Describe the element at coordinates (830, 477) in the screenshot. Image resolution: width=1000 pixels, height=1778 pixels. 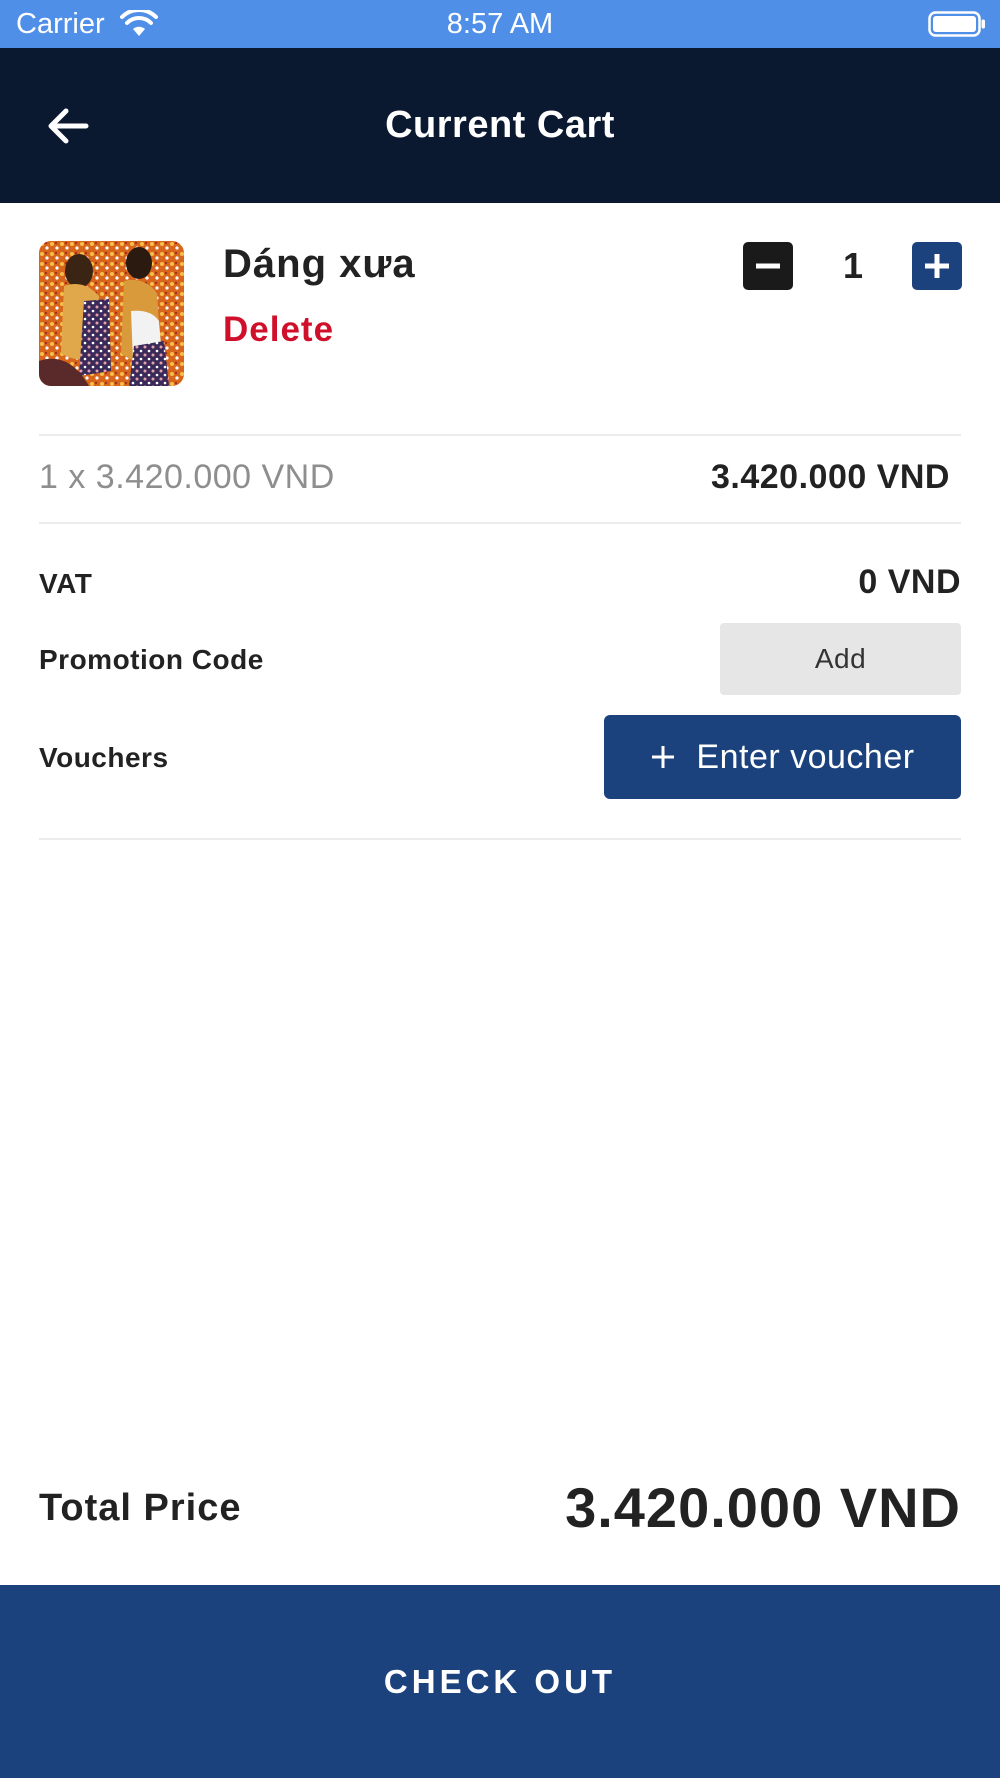
I see `line-total: 3.420.000 VND` at that location.